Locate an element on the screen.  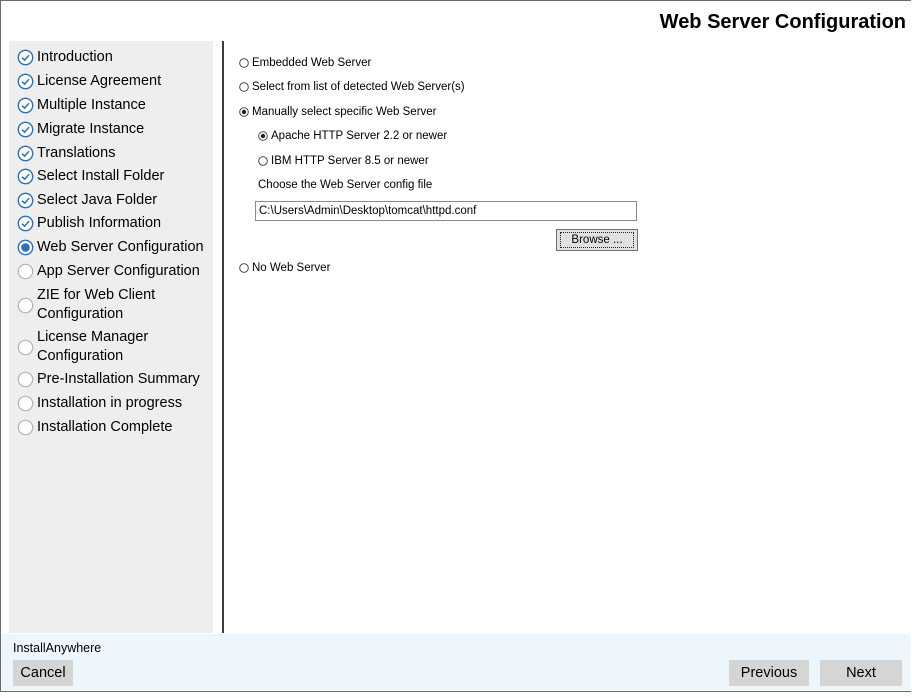
step-label: Select Install Folder is located at coordinates (101, 176).